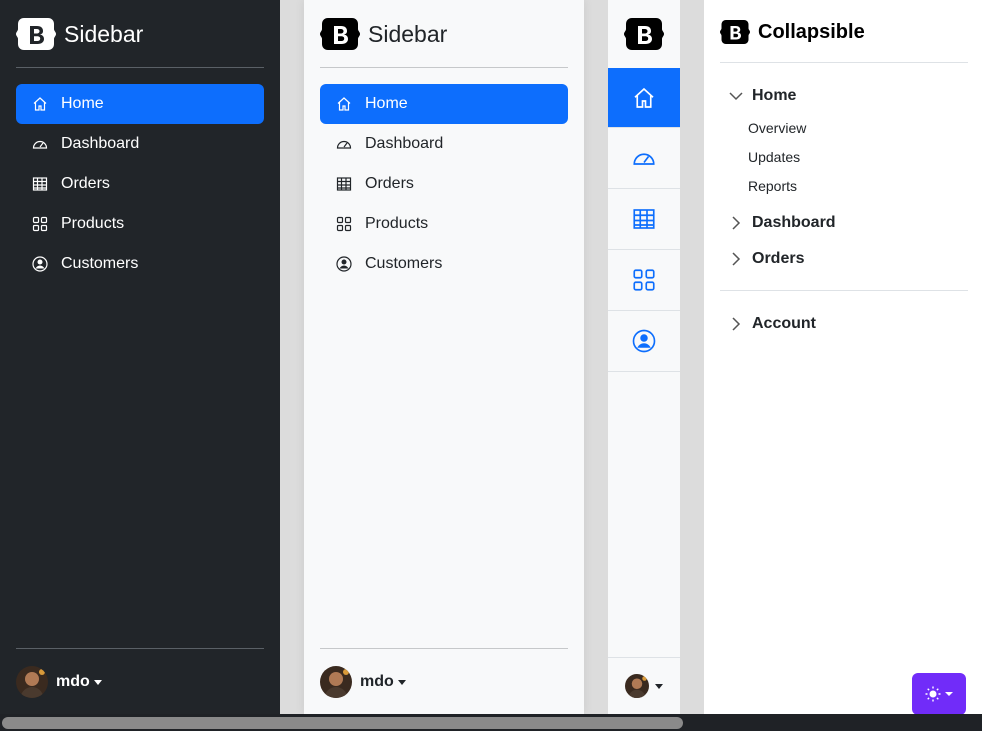 The width and height of the screenshot is (982, 731). Describe the element at coordinates (858, 185) in the screenshot. I see `sub-item-reports: Reports` at that location.